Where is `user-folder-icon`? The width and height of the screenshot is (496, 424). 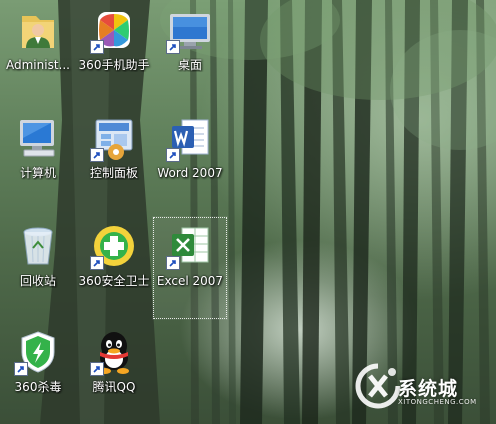 user-folder-icon is located at coordinates (38, 32).